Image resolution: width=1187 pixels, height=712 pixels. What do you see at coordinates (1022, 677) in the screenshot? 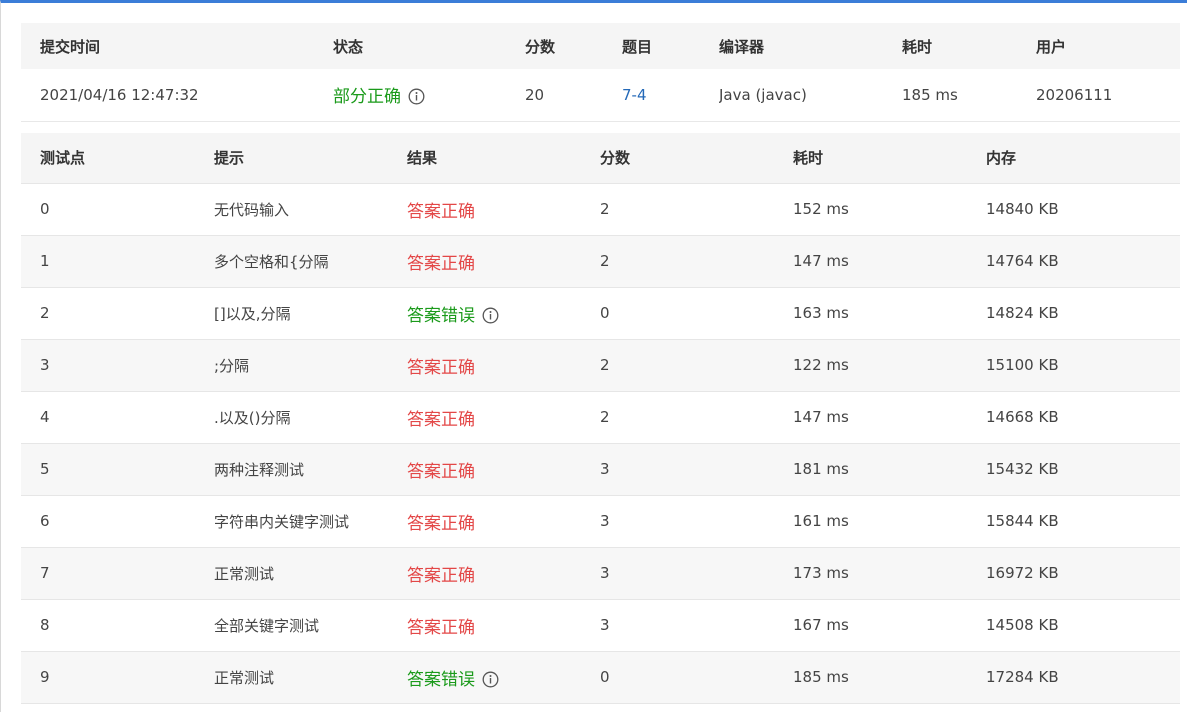
I see `test-memory: 17284 KB` at bounding box center [1022, 677].